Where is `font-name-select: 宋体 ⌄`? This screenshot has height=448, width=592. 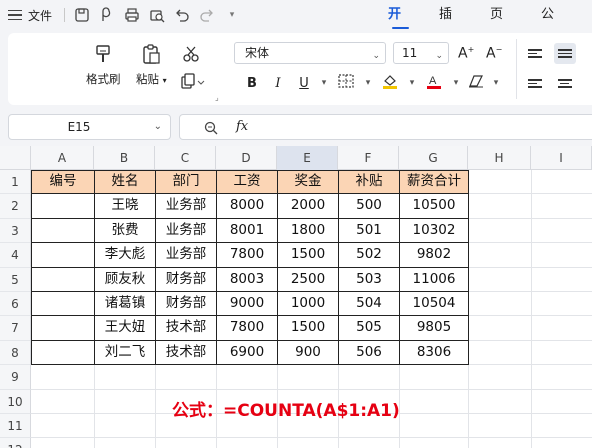
font-name-select: 宋体 ⌄ is located at coordinates (310, 53).